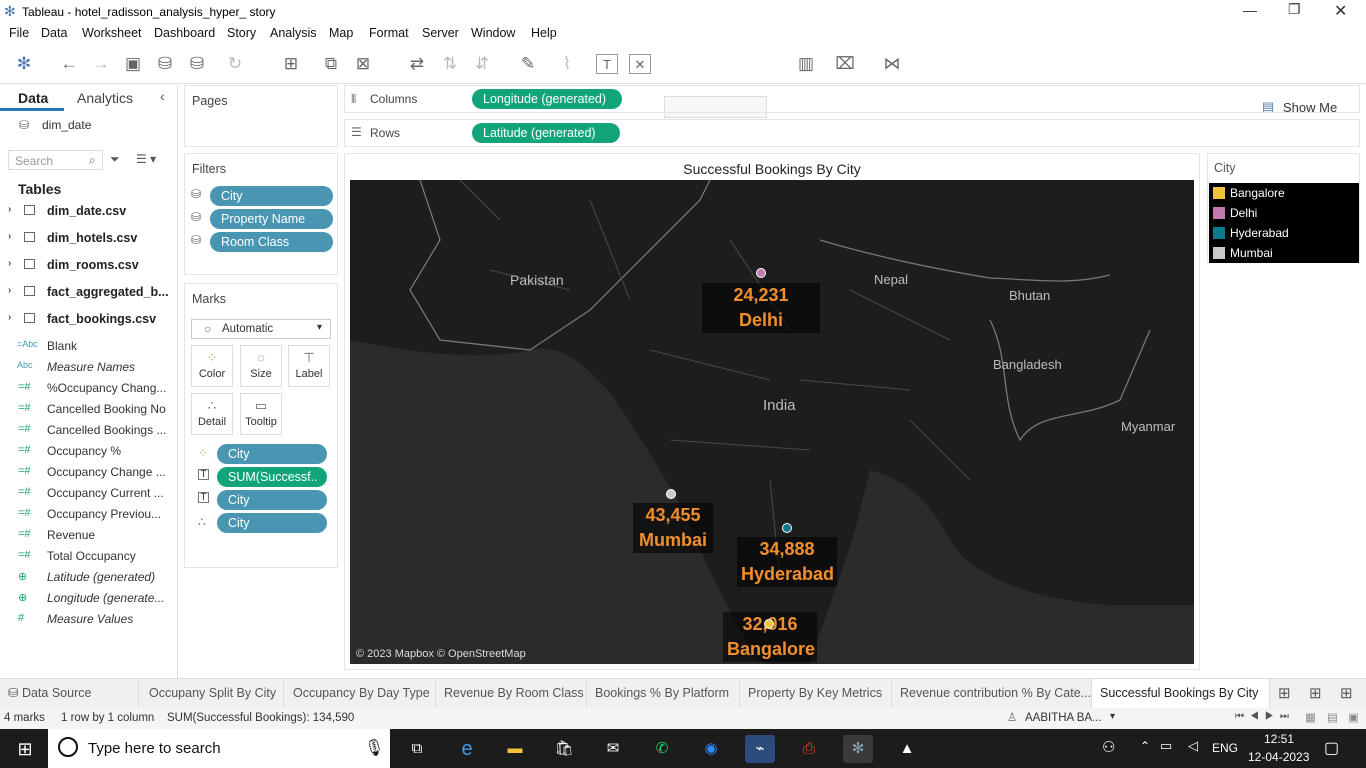  I want to click on field-item: =# Total Occupancy, so click(89, 556).